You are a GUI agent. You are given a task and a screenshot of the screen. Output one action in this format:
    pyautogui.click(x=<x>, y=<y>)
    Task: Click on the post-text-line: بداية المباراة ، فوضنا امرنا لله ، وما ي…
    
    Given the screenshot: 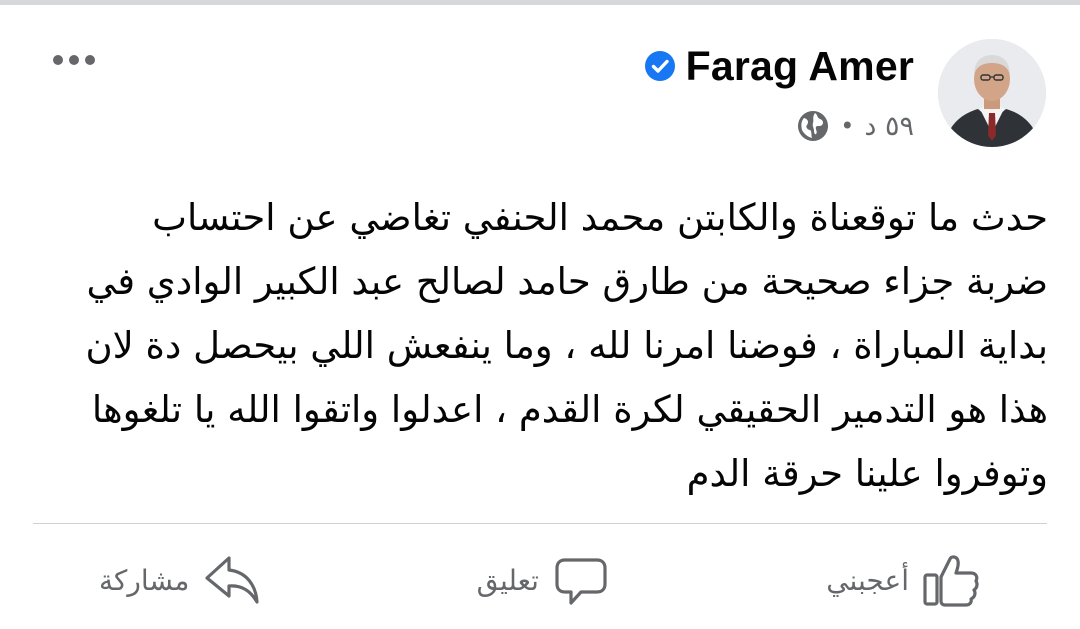 What is the action you would take?
    pyautogui.click(x=566, y=345)
    